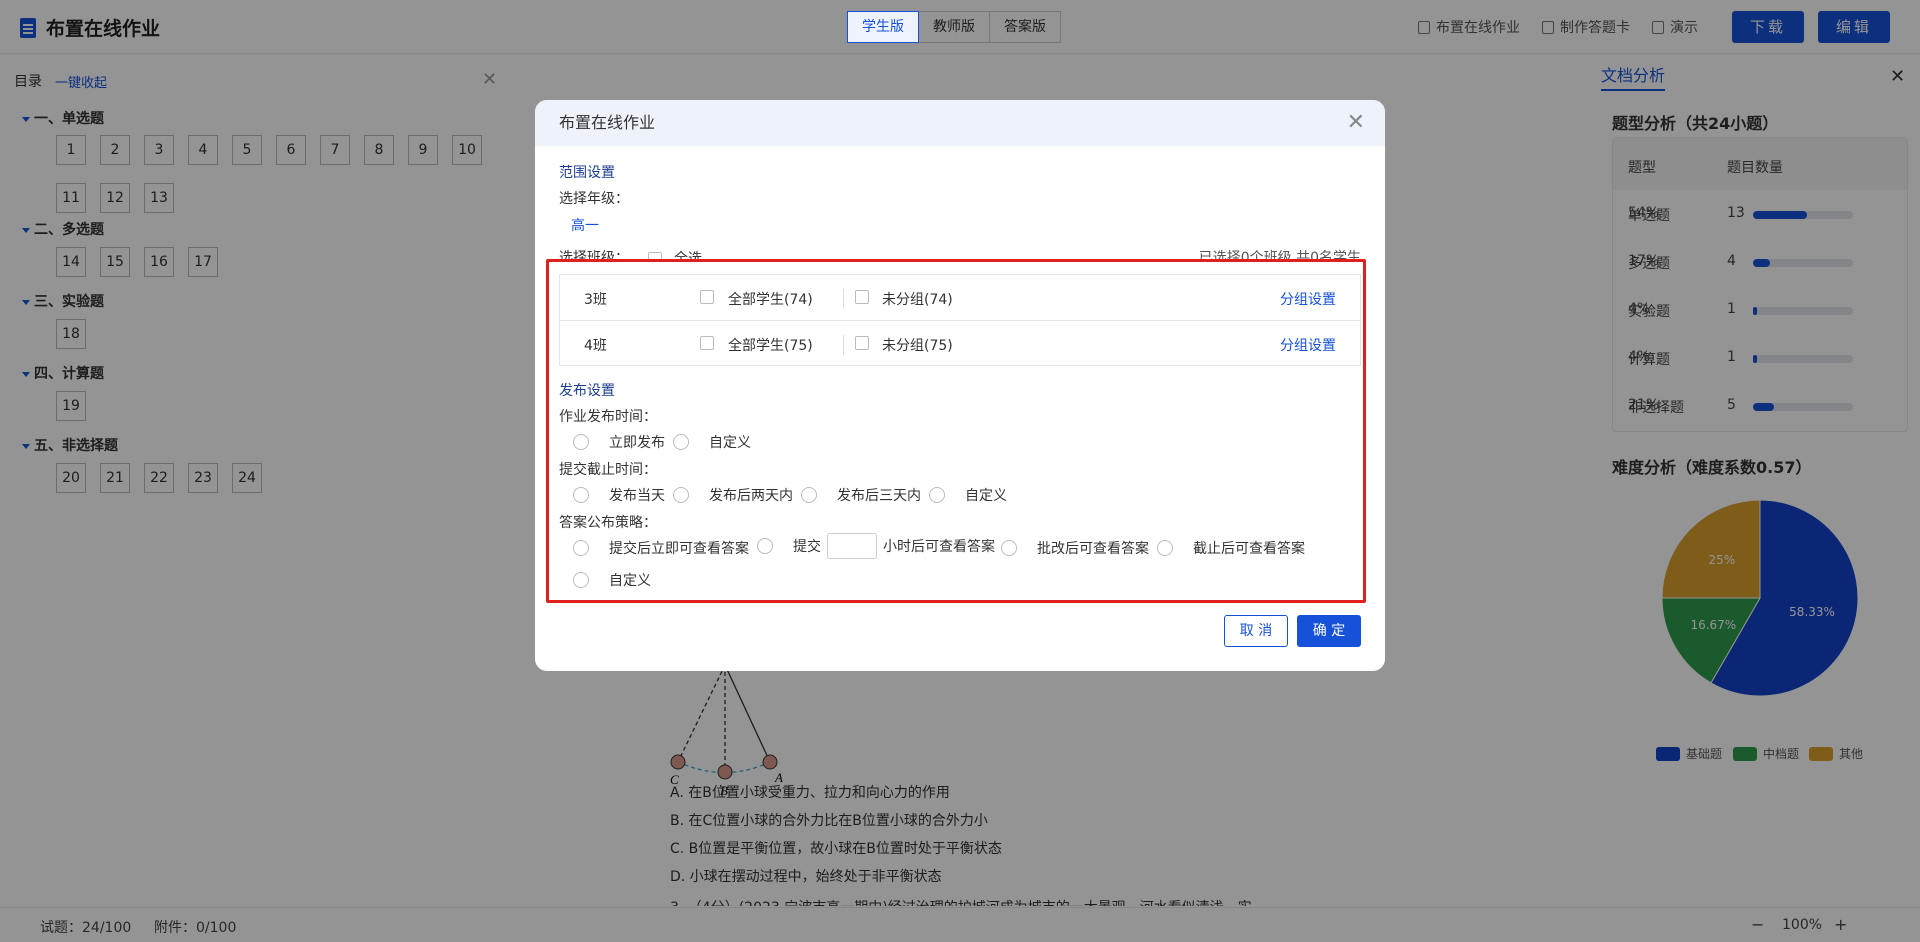 This screenshot has height=942, width=1920. I want to click on select-all-label: 全选, so click(688, 255).